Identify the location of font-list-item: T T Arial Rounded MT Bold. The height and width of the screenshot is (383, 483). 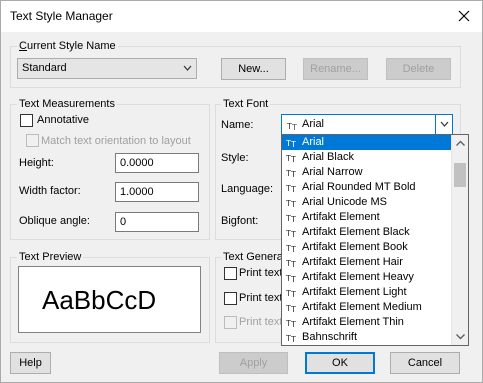
(367, 187).